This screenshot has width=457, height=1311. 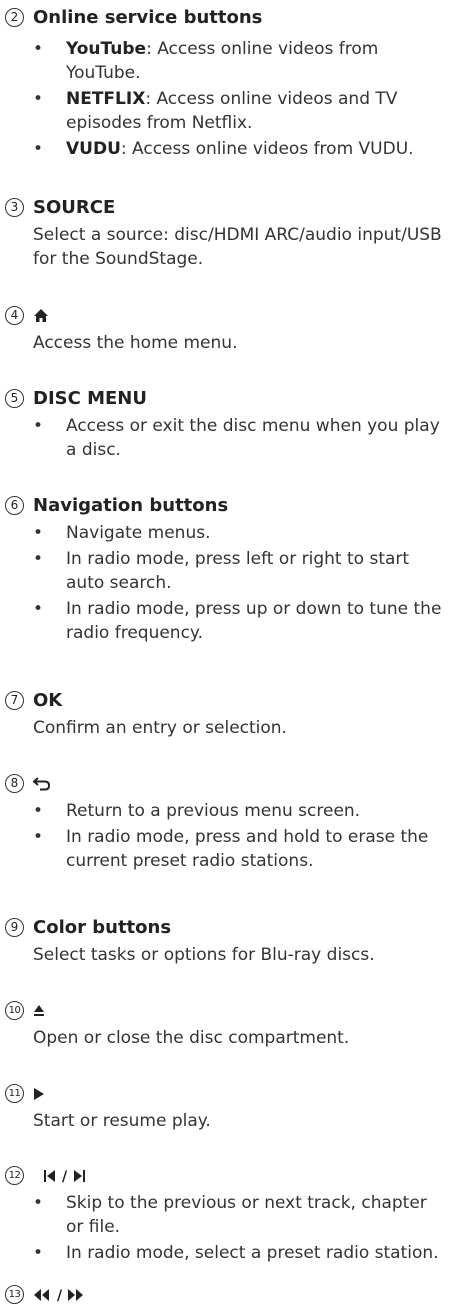 I want to click on section-heading: Color buttons, so click(x=102, y=927).